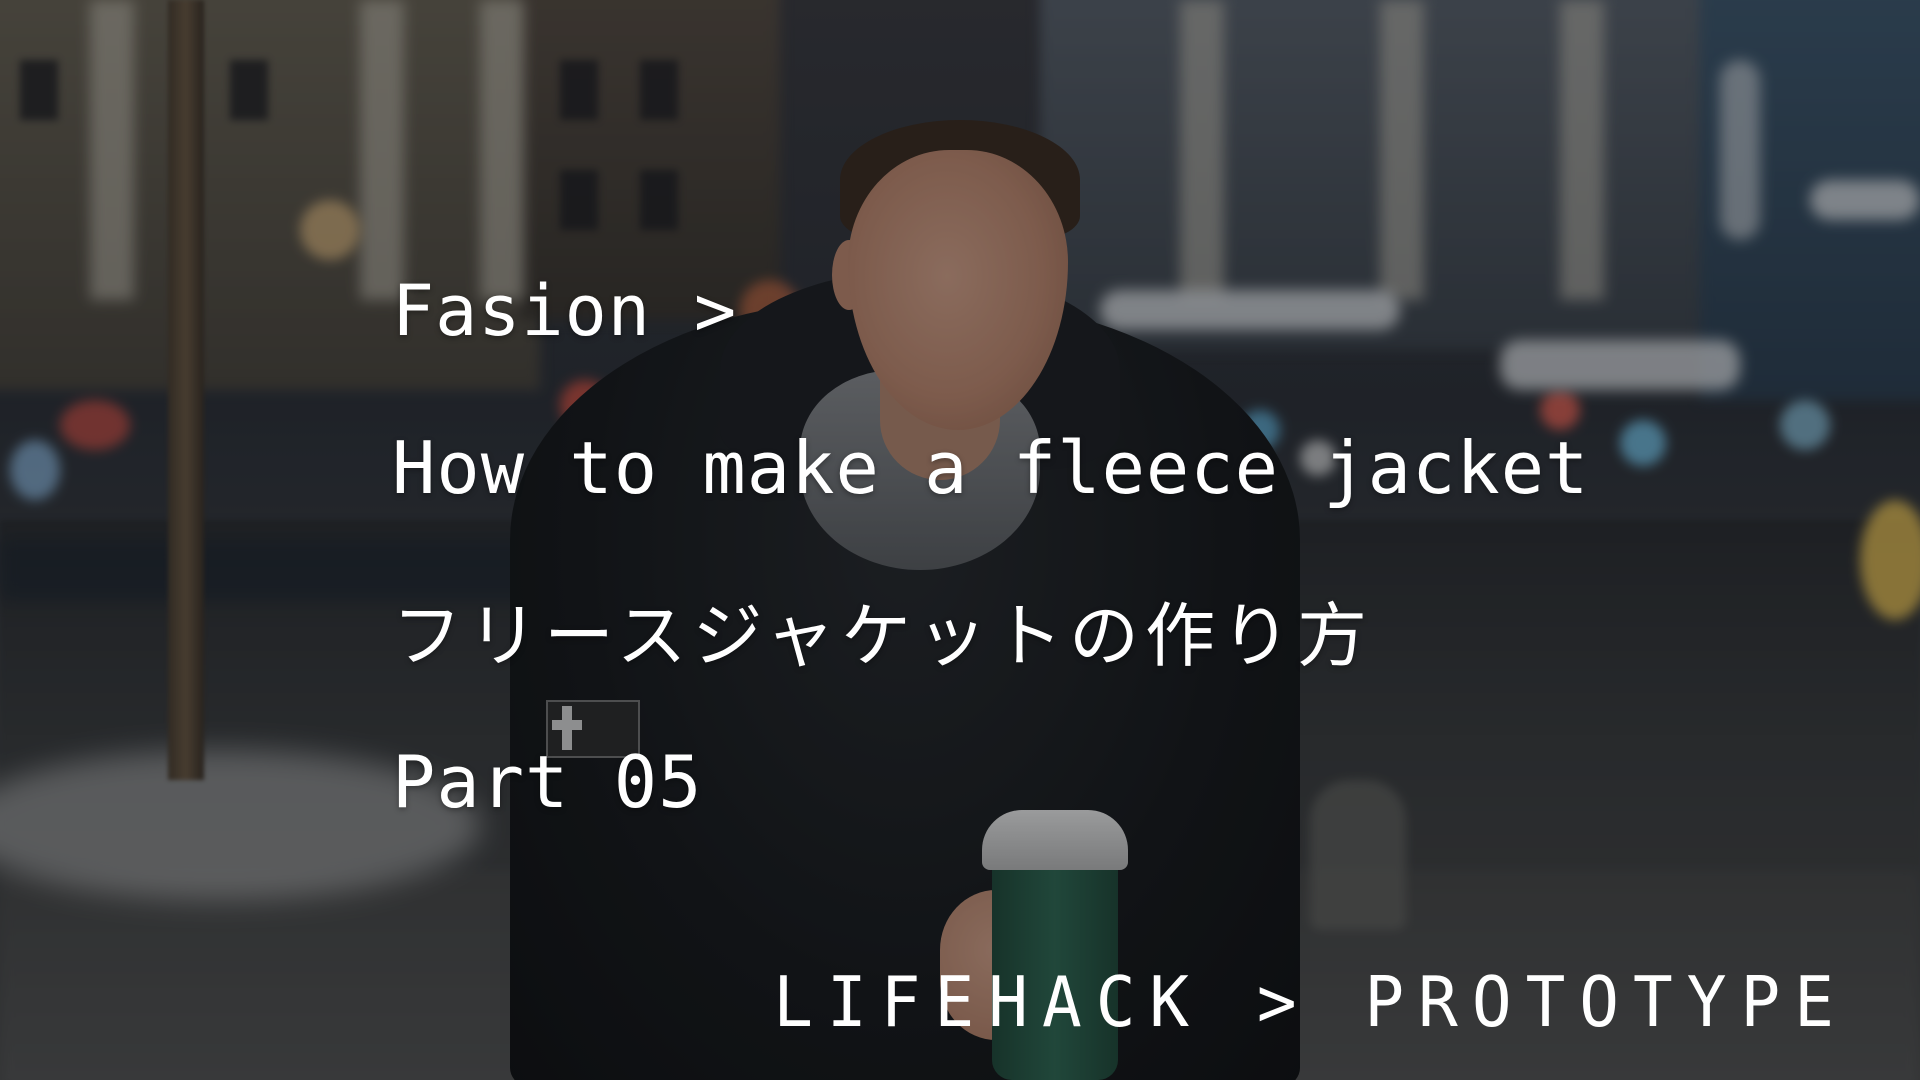  Describe the element at coordinates (547, 782) in the screenshot. I see `part-number: Part 05` at that location.